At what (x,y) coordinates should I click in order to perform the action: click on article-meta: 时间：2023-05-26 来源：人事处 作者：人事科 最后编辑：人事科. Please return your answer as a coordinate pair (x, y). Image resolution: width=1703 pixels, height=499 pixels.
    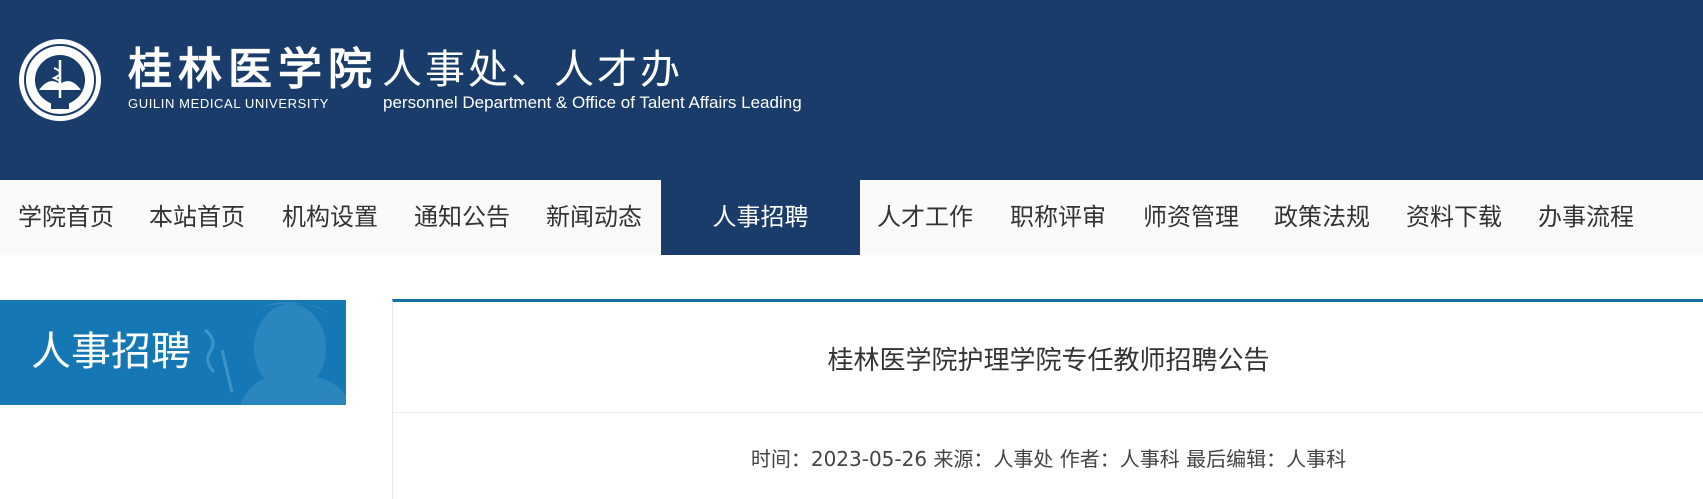
    Looking at the image, I should click on (1048, 457).